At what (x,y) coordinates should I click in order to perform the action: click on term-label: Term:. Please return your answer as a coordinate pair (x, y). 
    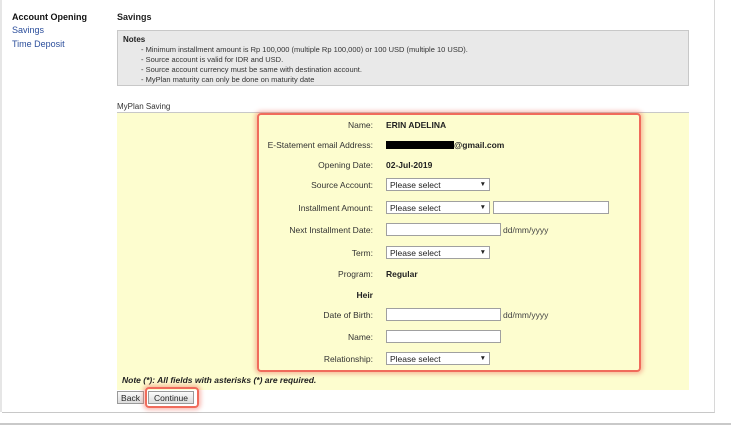
    Looking at the image, I should click on (362, 253).